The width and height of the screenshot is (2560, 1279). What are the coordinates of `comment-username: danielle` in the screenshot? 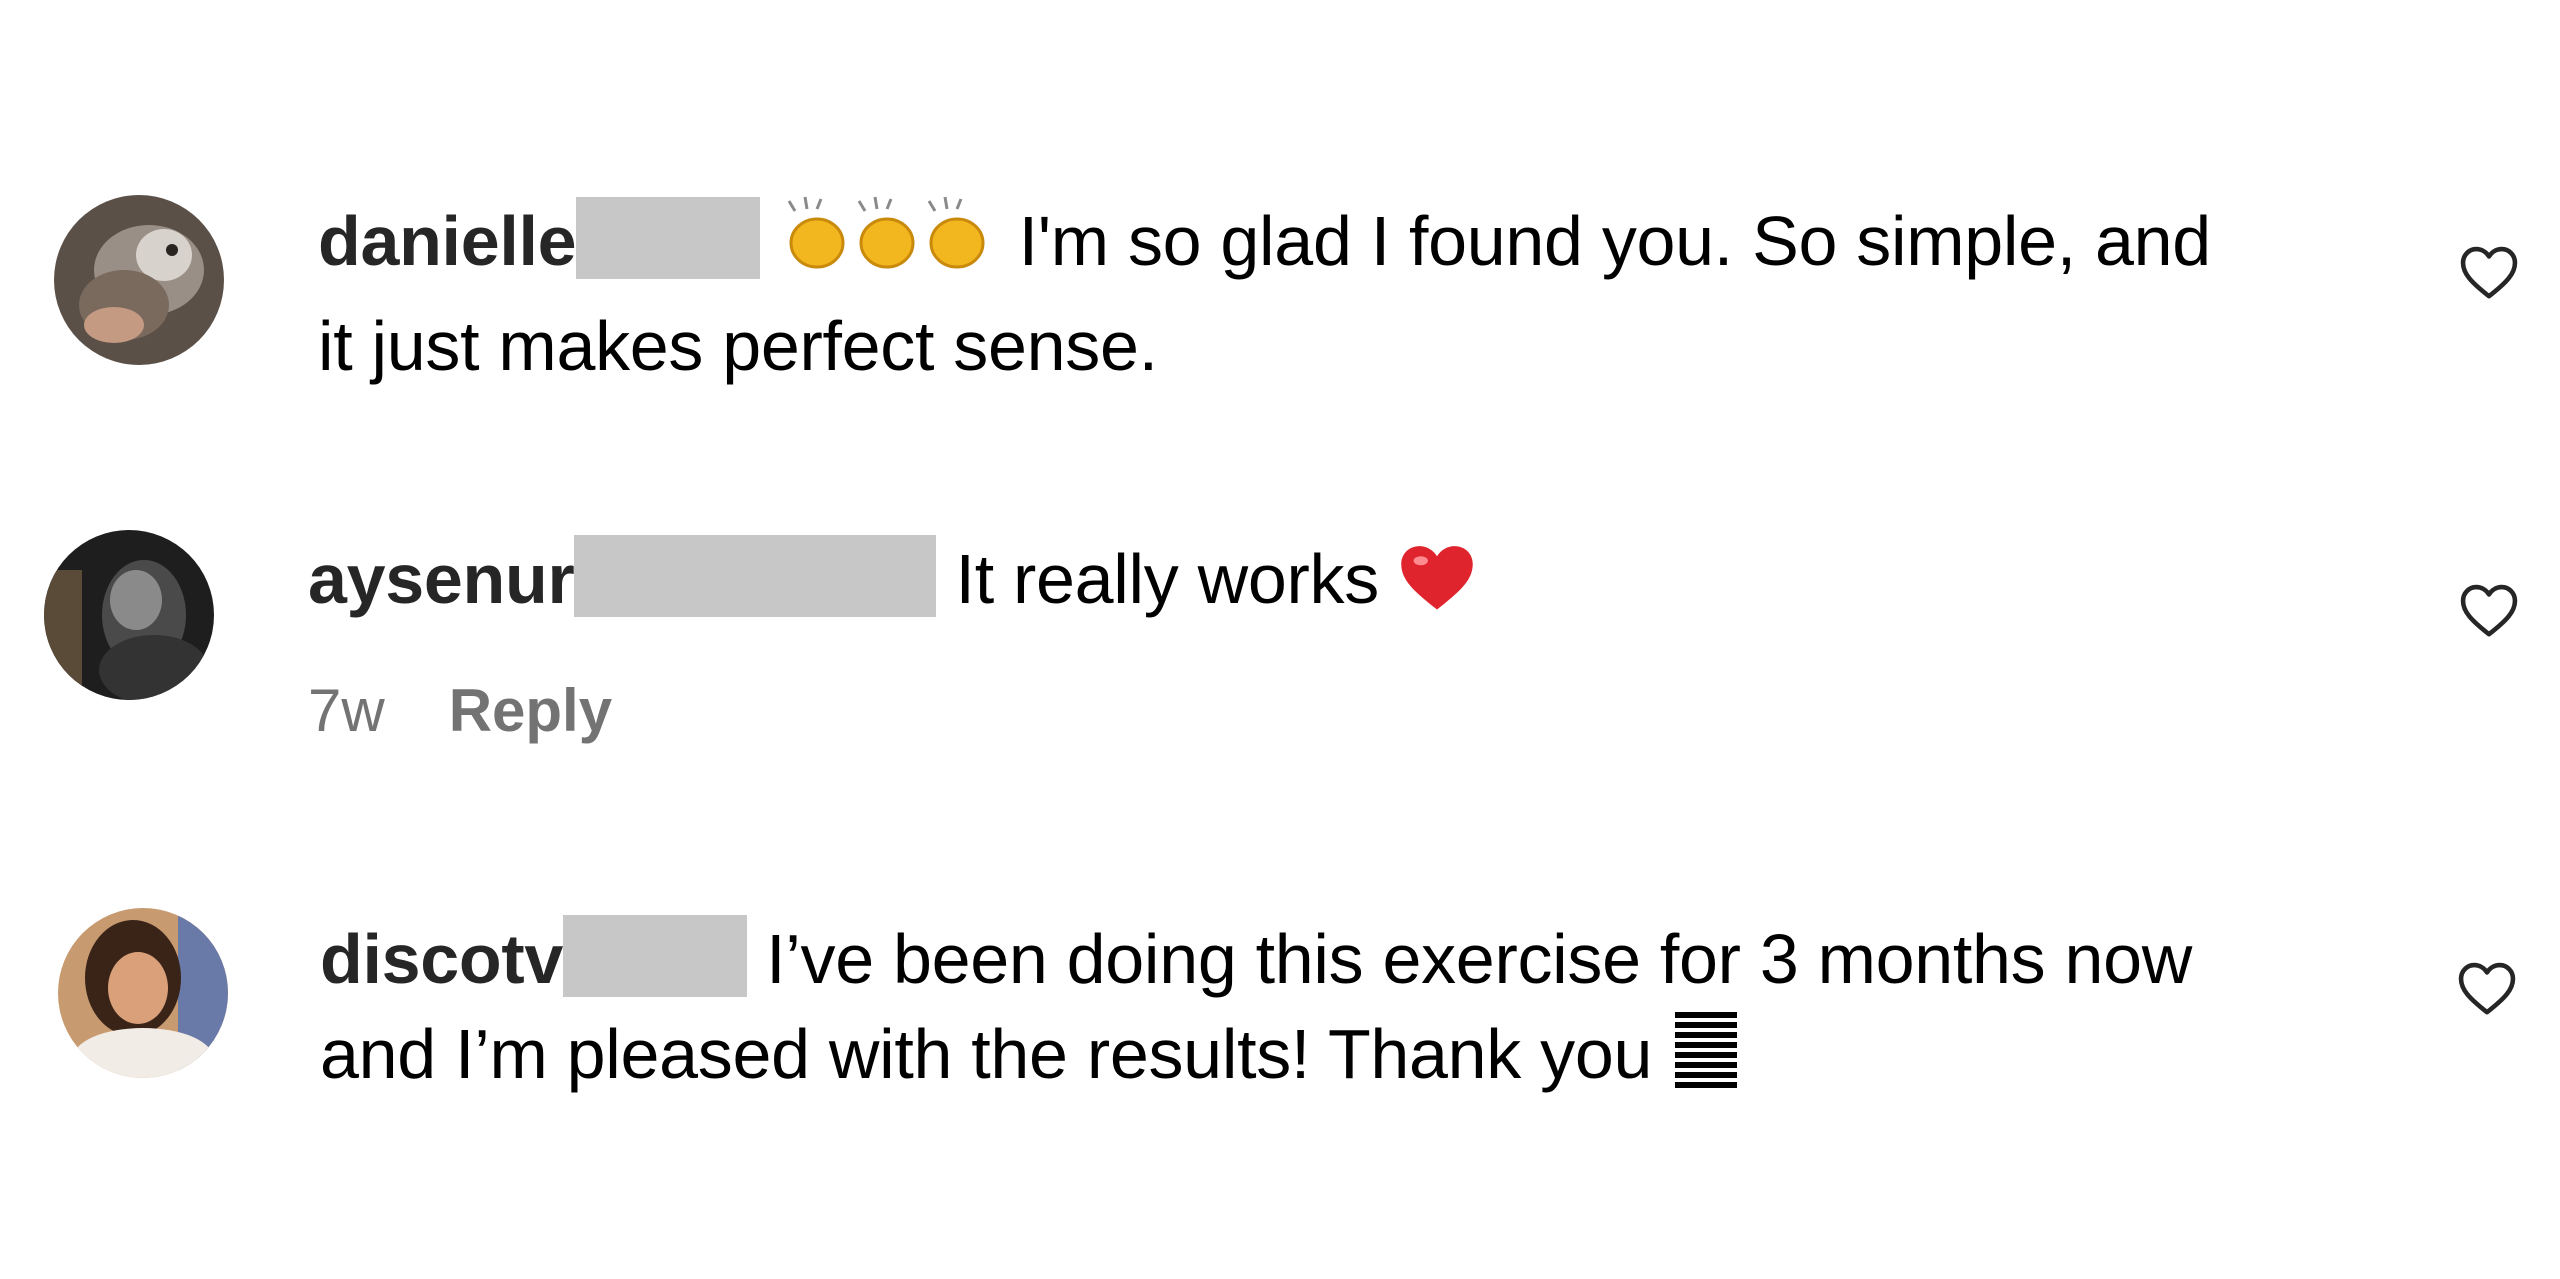 It's located at (447, 241).